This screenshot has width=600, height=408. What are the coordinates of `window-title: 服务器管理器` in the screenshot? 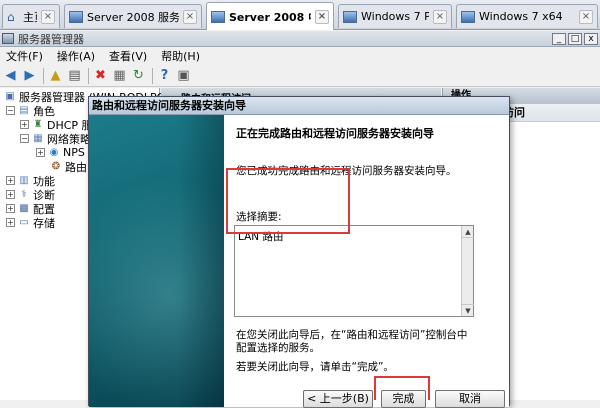 It's located at (51, 39).